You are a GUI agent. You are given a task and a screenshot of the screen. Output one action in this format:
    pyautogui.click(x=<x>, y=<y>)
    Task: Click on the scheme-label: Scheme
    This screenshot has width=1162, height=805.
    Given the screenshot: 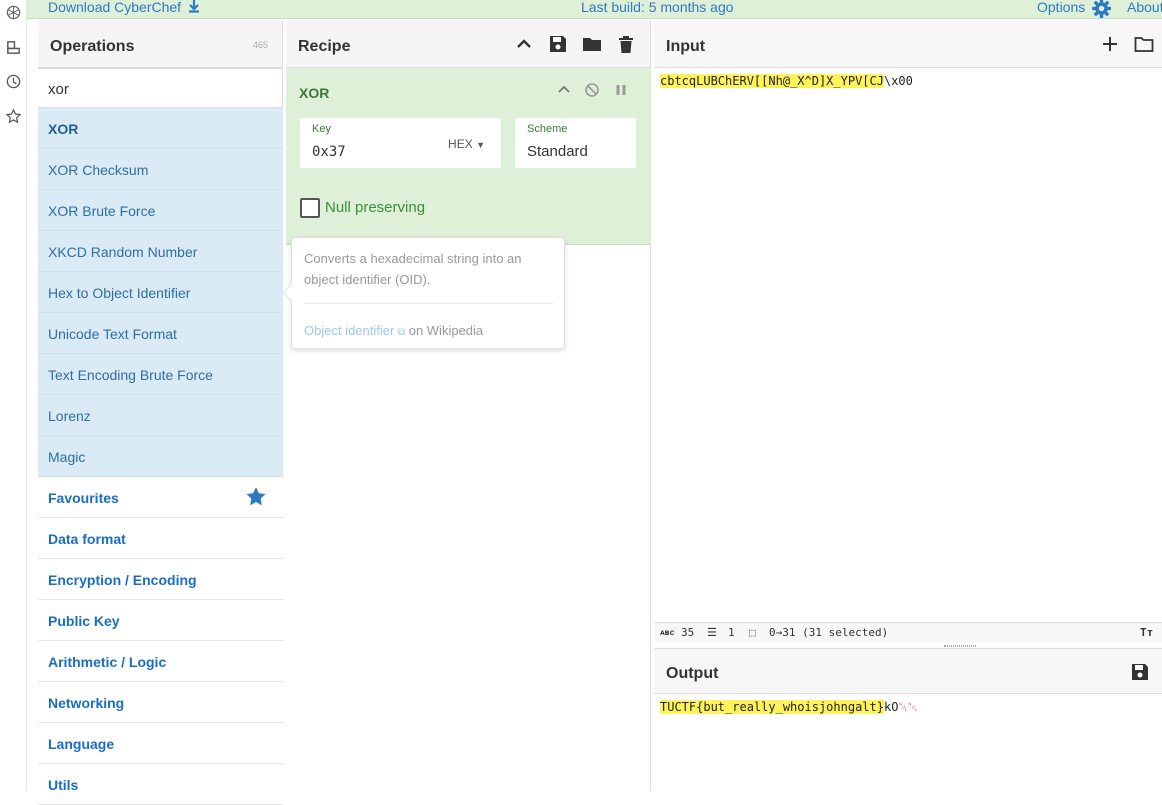 What is the action you would take?
    pyautogui.click(x=547, y=129)
    